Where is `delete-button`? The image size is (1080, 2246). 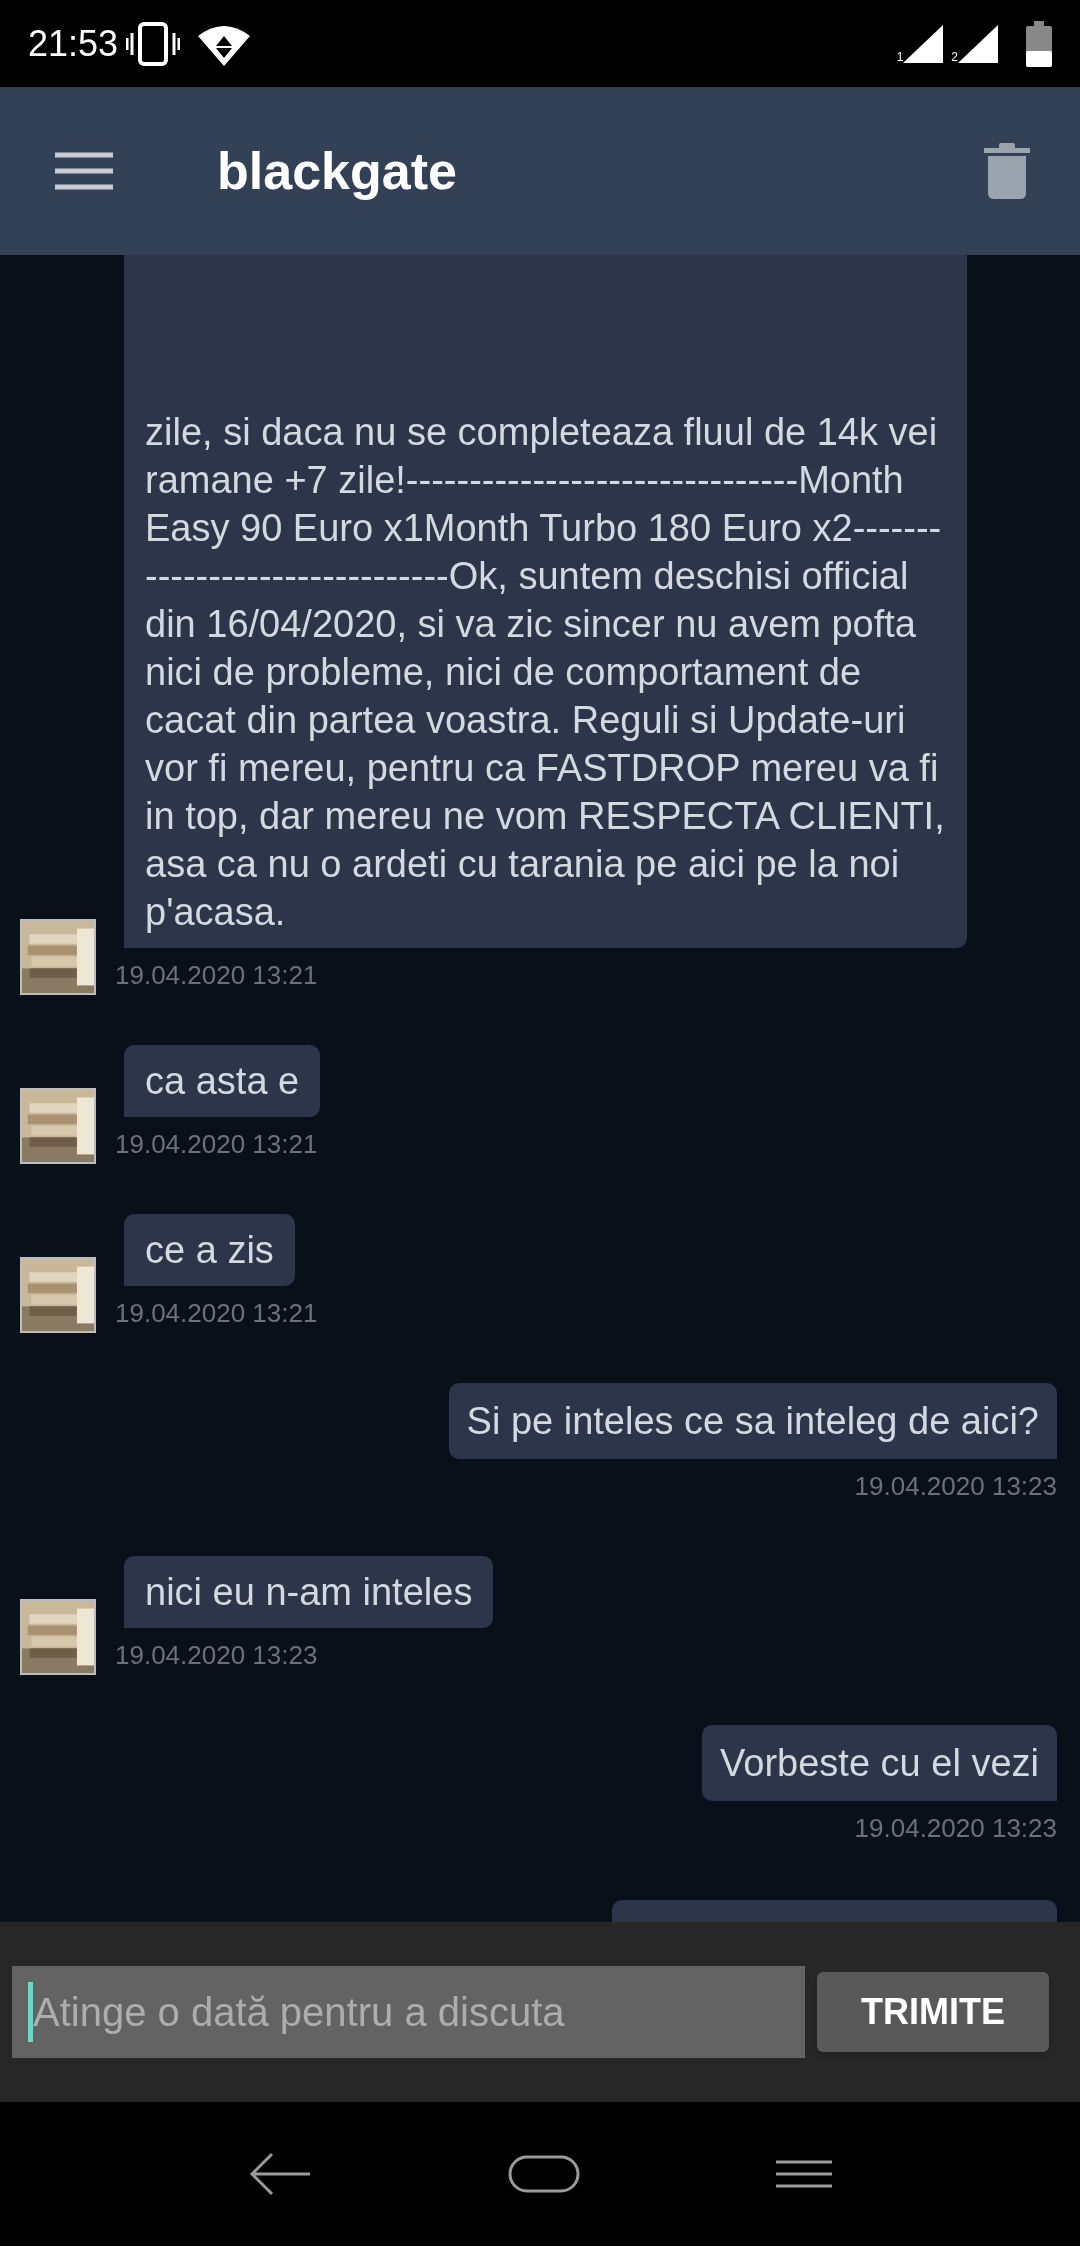 delete-button is located at coordinates (1007, 171).